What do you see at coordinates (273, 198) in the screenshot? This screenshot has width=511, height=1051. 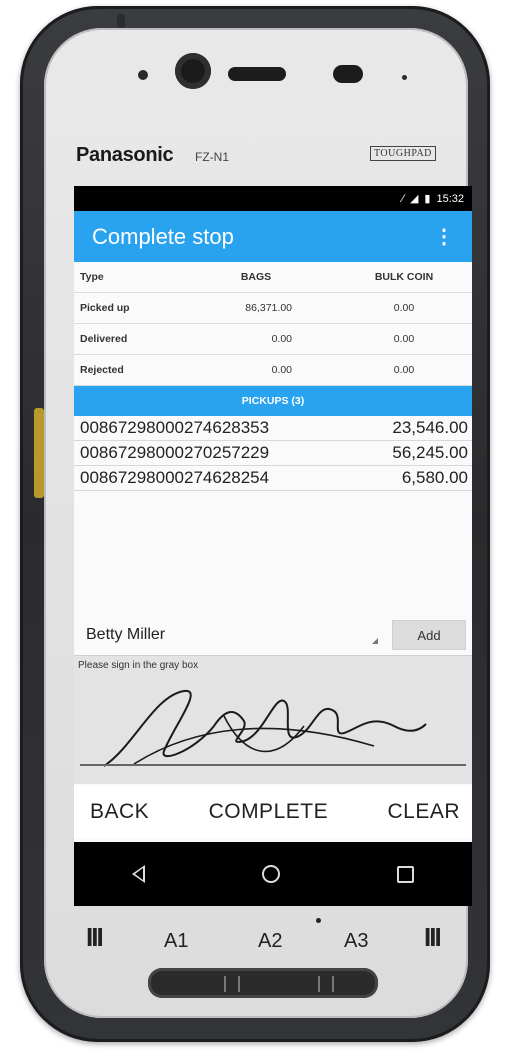 I see `status-bar: ∕ ◢ ▮ 15:32` at bounding box center [273, 198].